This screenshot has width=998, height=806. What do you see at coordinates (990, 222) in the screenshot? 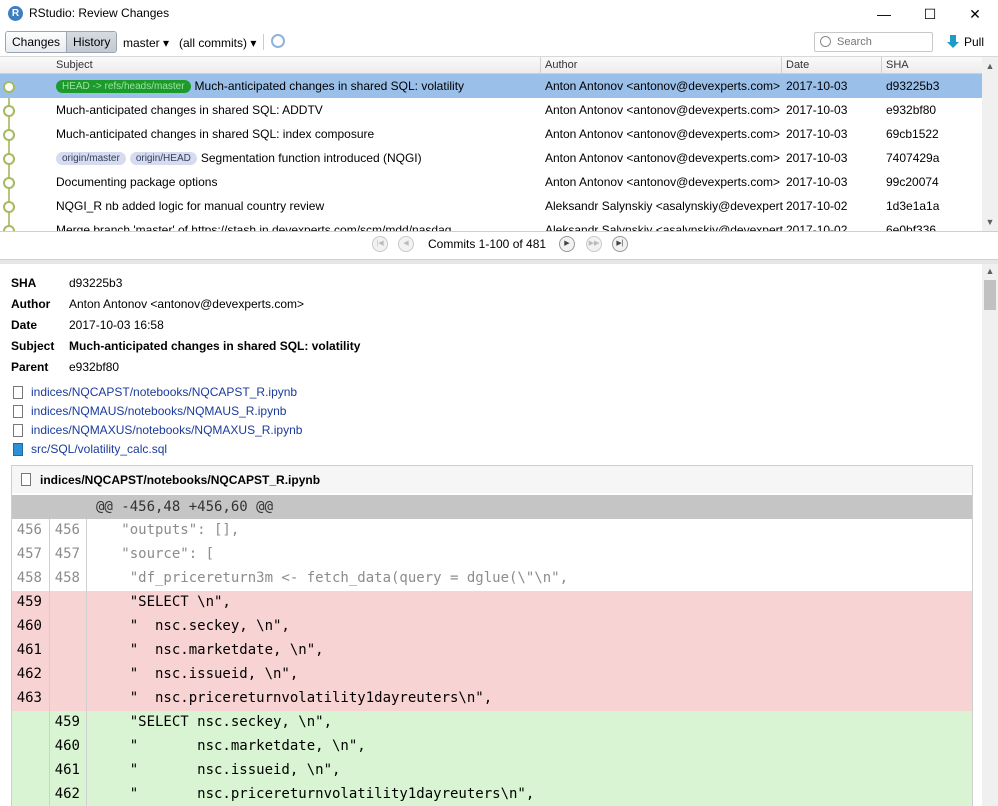
I see `scroll-down-icon: ▼` at bounding box center [990, 222].